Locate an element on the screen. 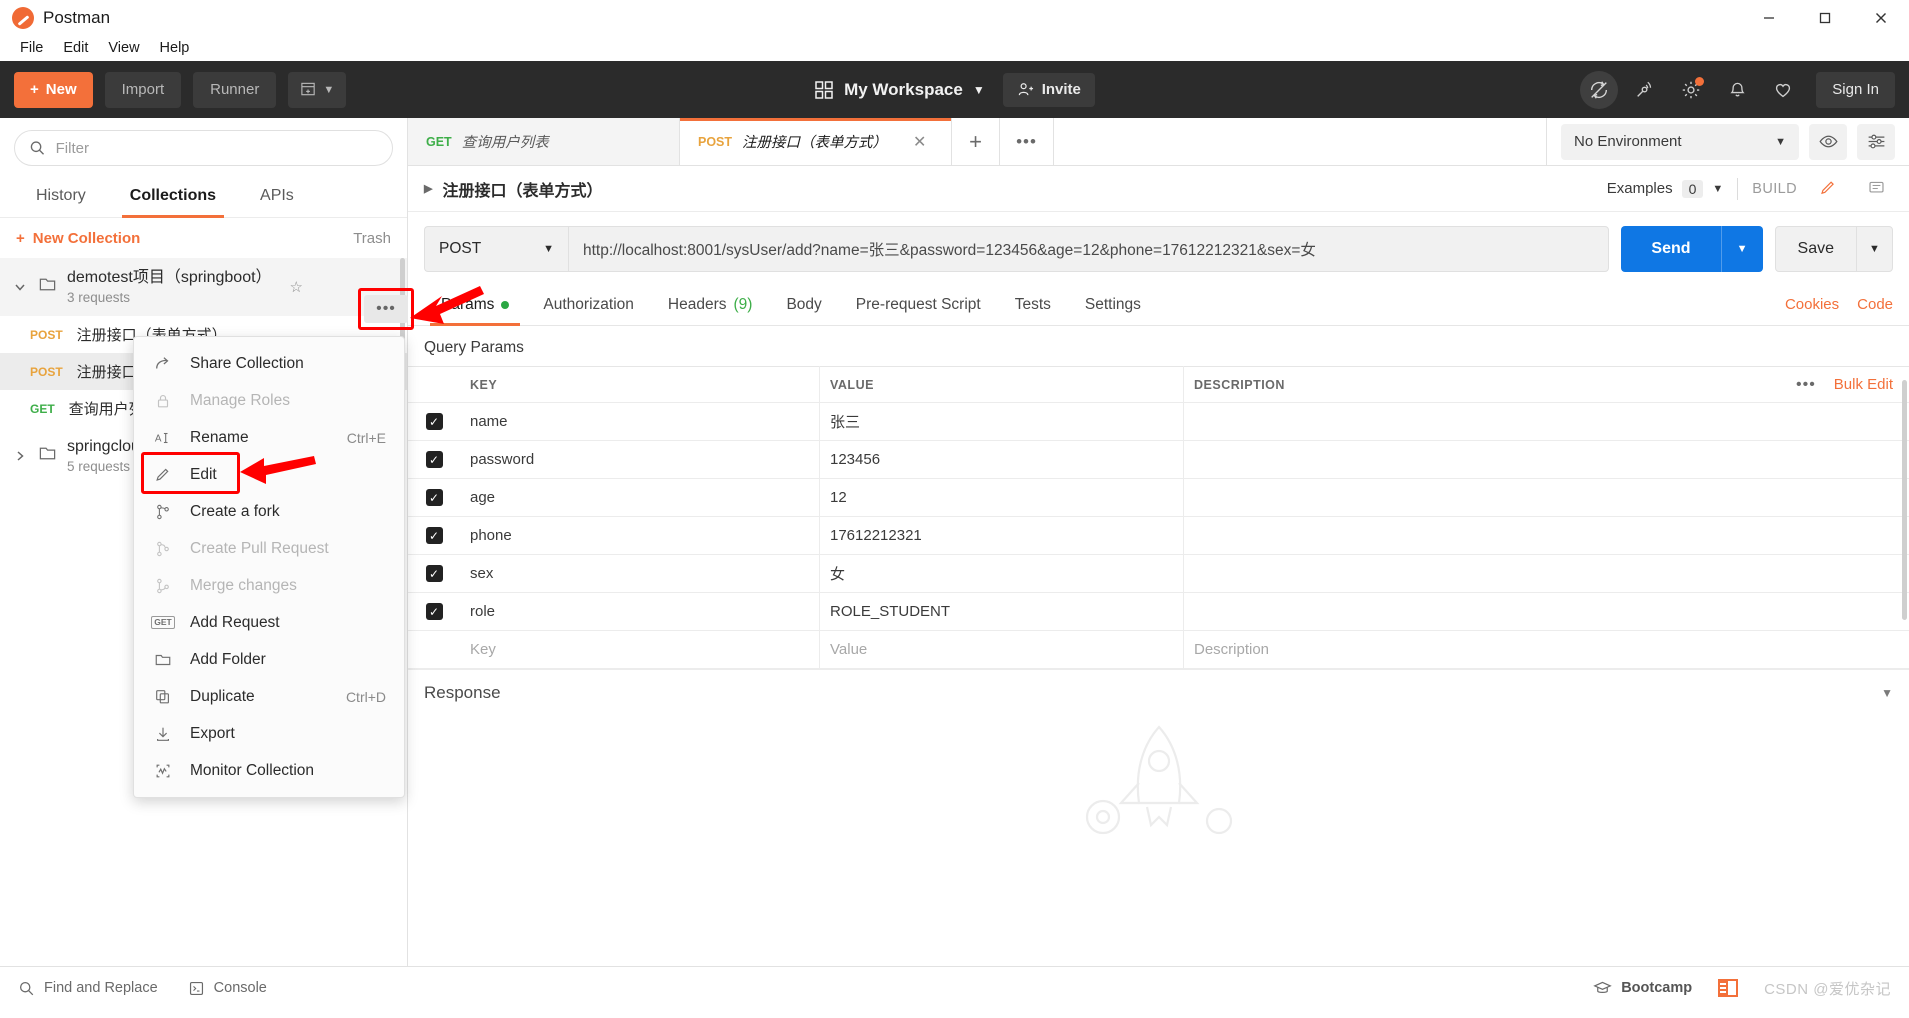 The width and height of the screenshot is (1909, 1018). request-tab-post: POST 注册接口（表单方式） ✕ is located at coordinates (816, 141).